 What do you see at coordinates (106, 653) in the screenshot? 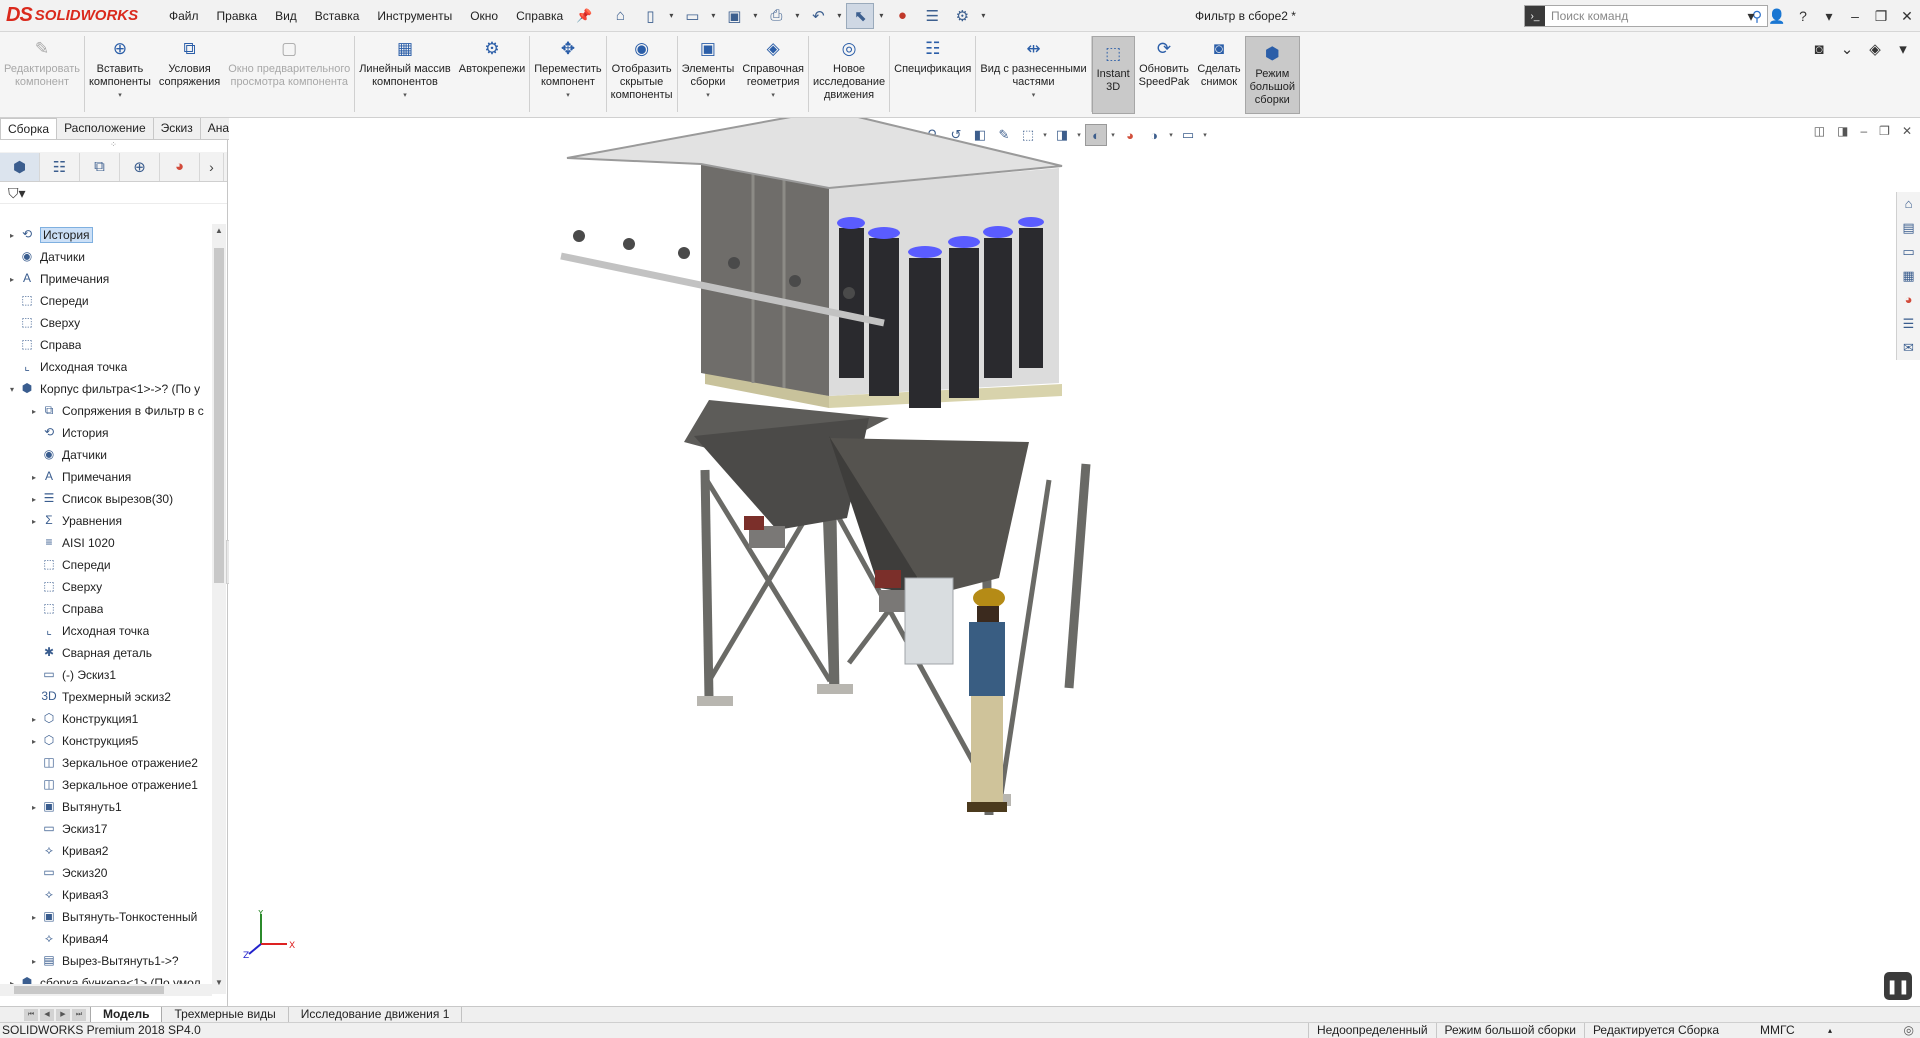
I see `tree-node: ✱ Сварная деталь` at bounding box center [106, 653].